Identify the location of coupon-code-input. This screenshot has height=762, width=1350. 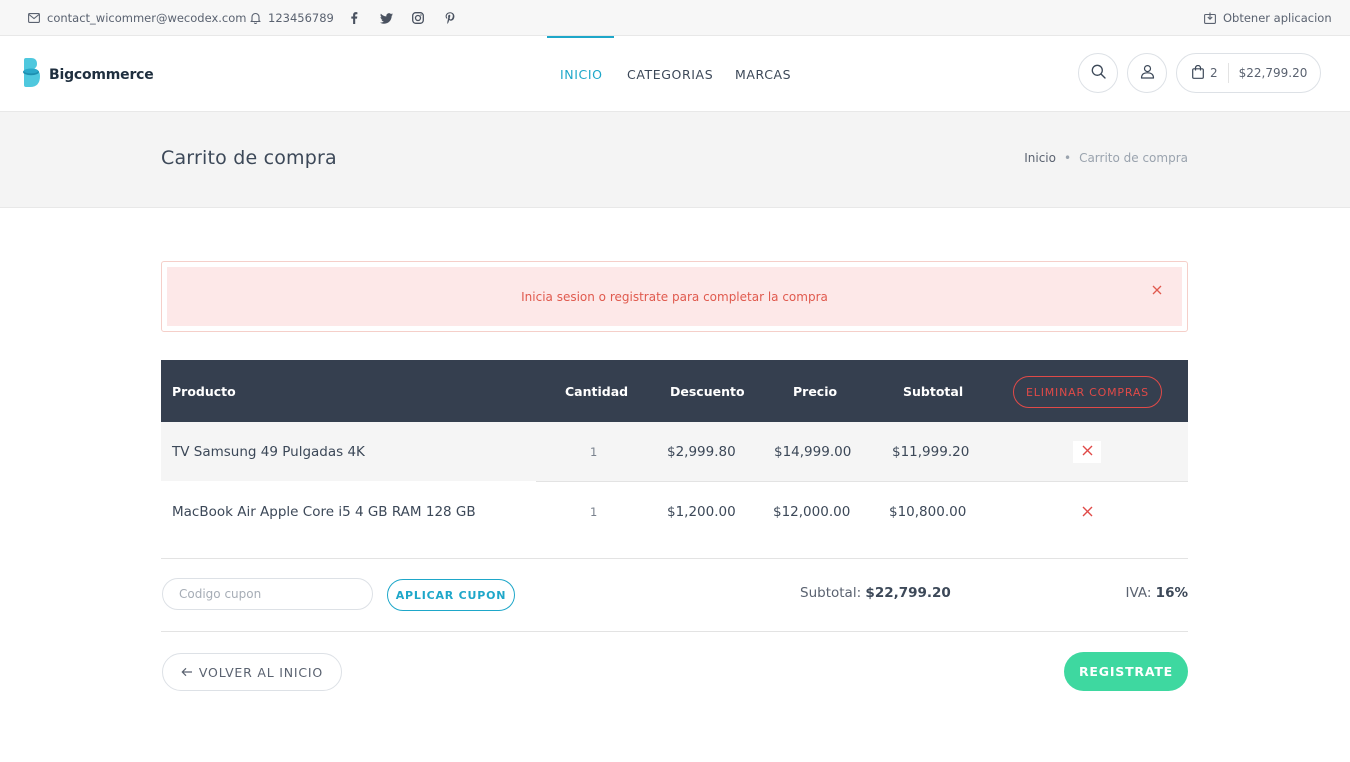
(267, 594).